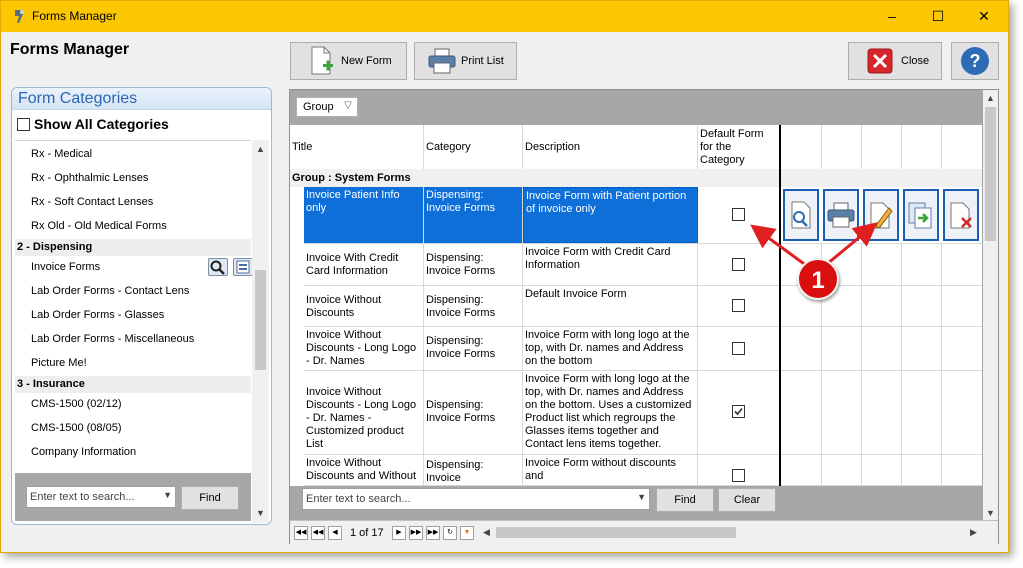  What do you see at coordinates (327, 107) in the screenshot?
I see `group-by-chip: Group ▽` at bounding box center [327, 107].